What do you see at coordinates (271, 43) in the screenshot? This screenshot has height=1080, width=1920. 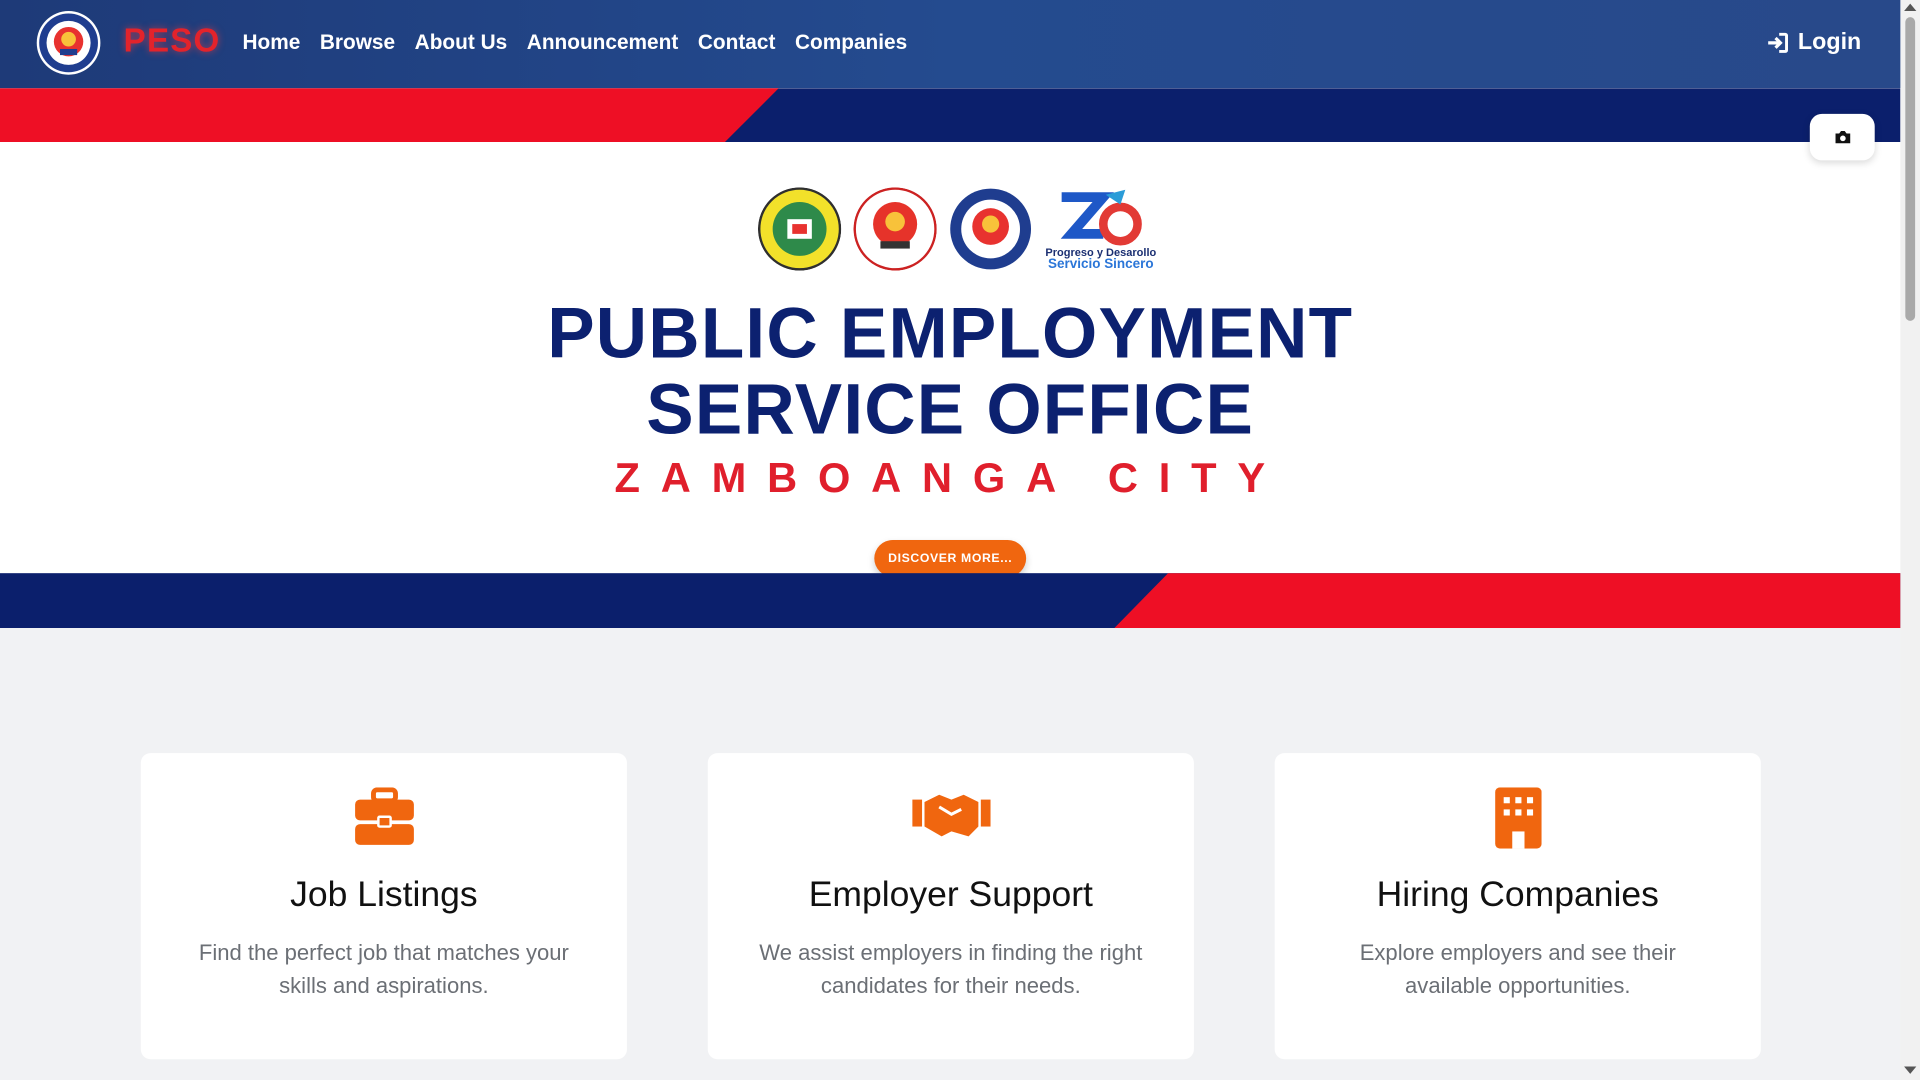 I see `nav-home: Home` at bounding box center [271, 43].